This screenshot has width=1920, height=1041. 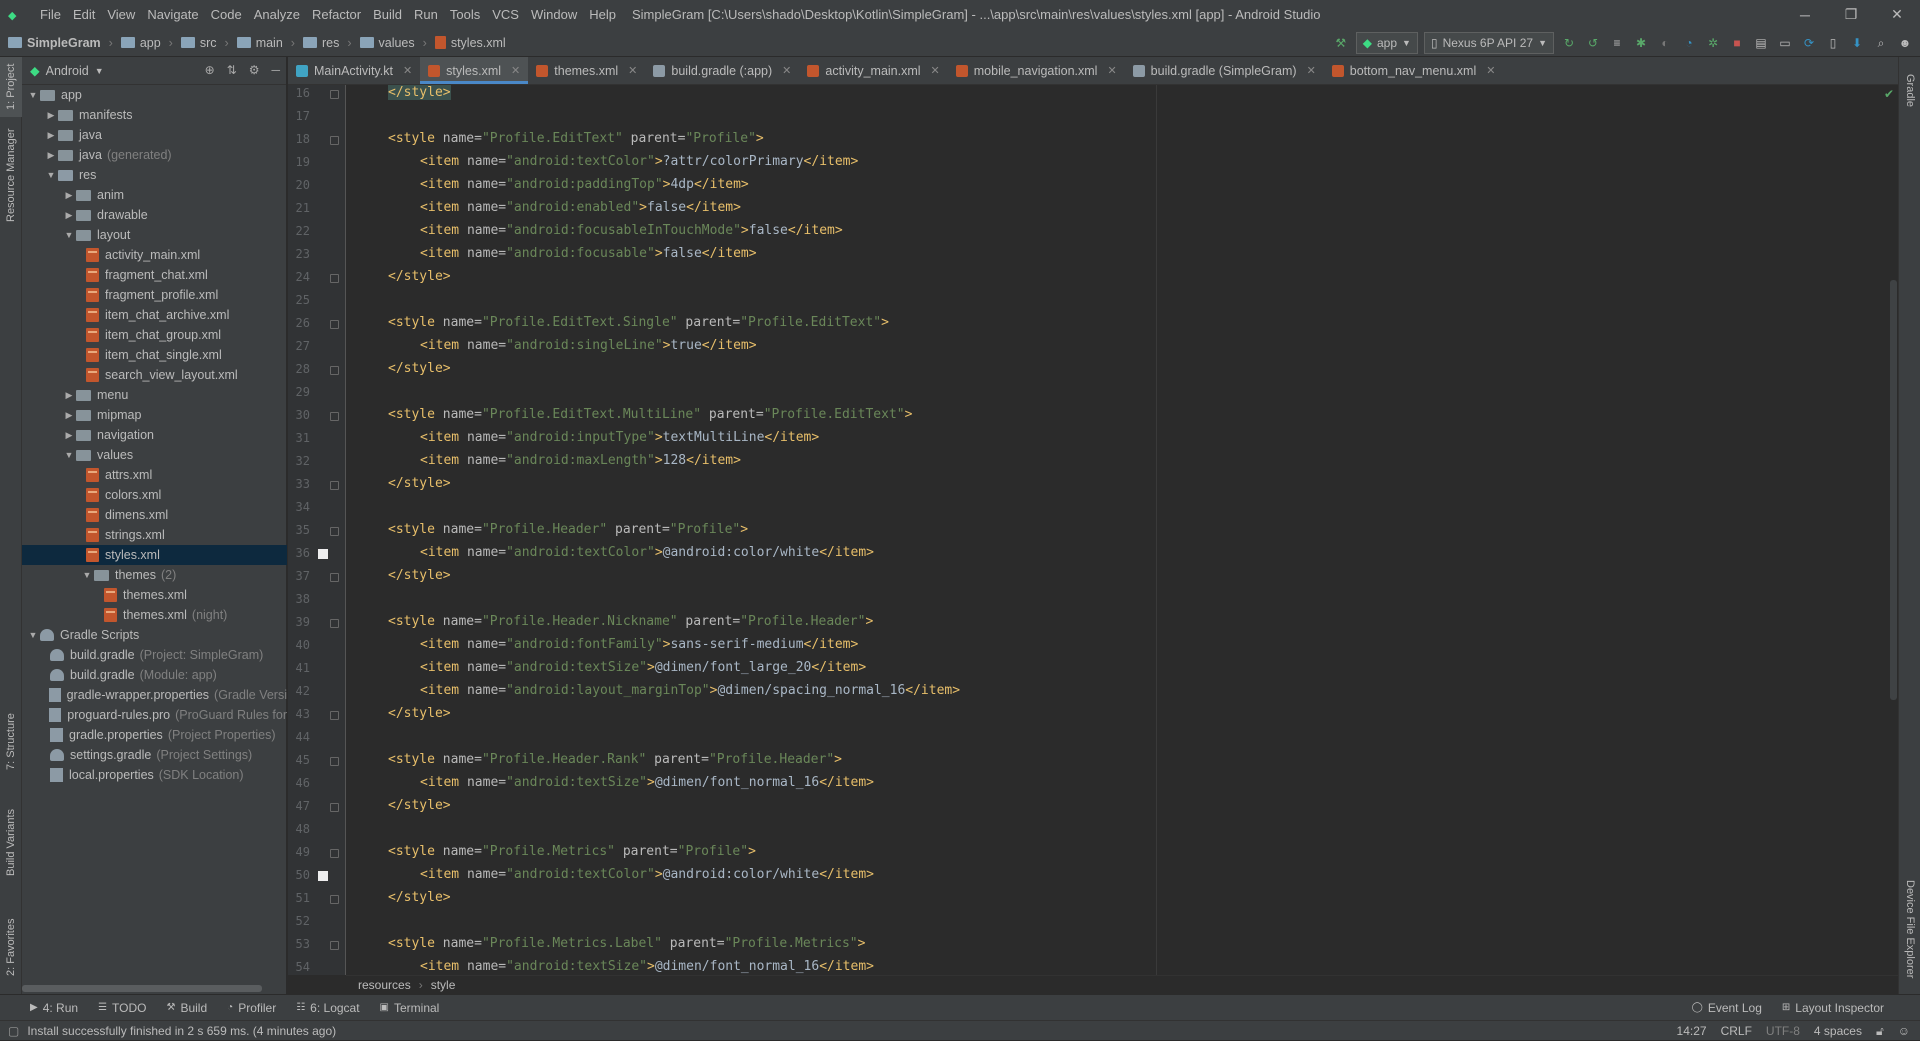 I want to click on project-tree-item: ▶ java, so click(x=154, y=135).